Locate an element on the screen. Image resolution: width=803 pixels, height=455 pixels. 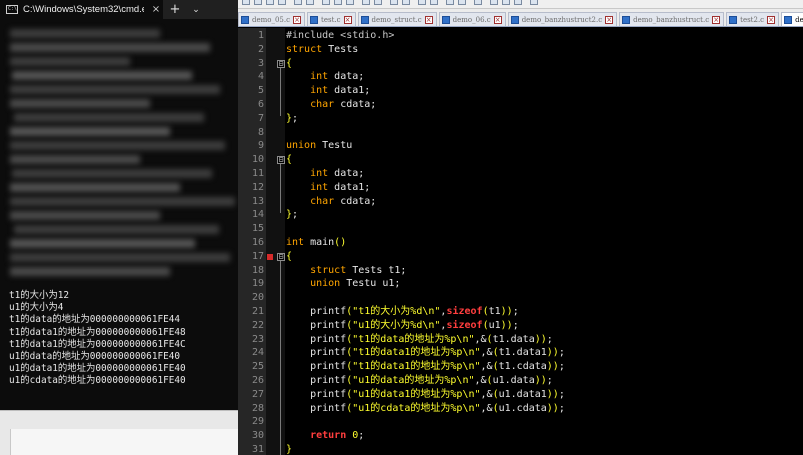
new-file-icon is located at coordinates (246, 2).